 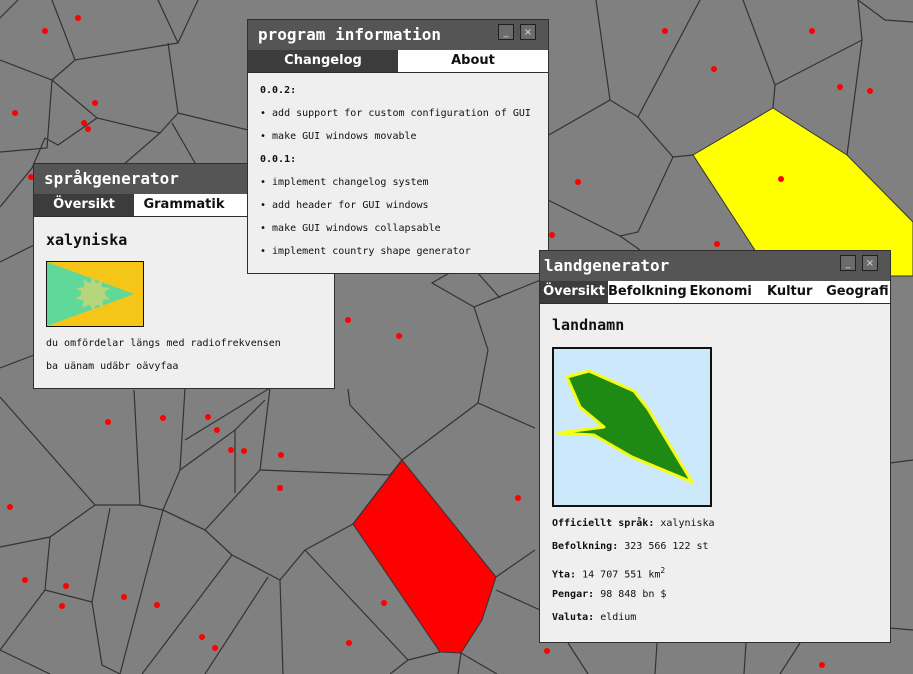 What do you see at coordinates (111, 178) in the screenshot?
I see `window-title: språkgenerator` at bounding box center [111, 178].